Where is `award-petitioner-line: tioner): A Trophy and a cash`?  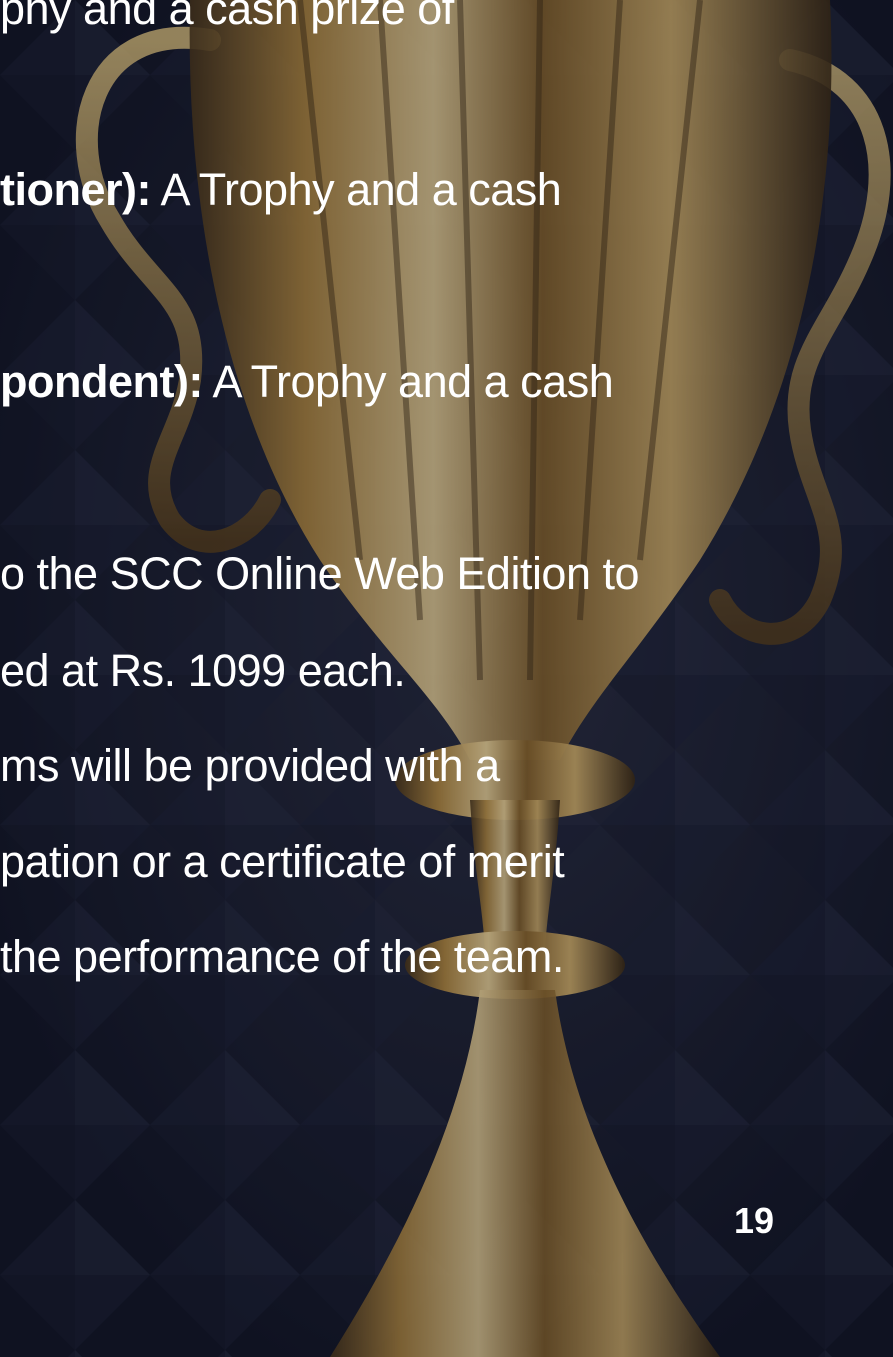
award-petitioner-line: tioner): A Trophy and a cash is located at coordinates (281, 189).